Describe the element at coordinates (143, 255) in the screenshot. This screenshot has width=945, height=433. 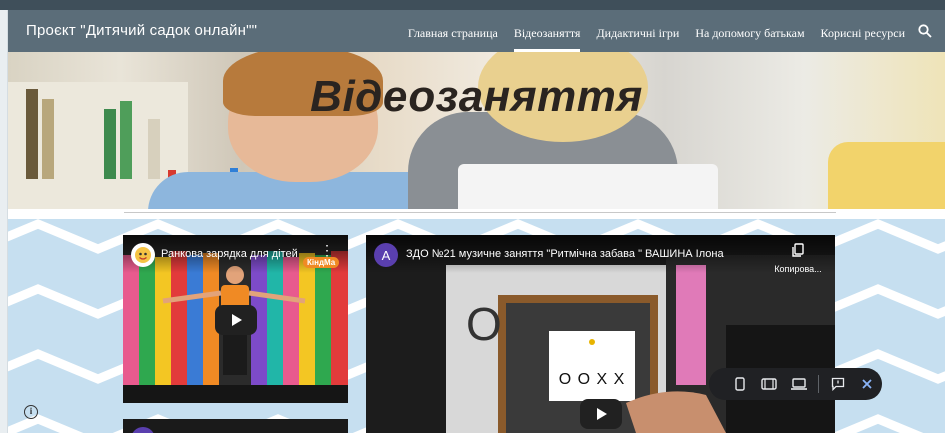
I see `channel-logo-icon` at that location.